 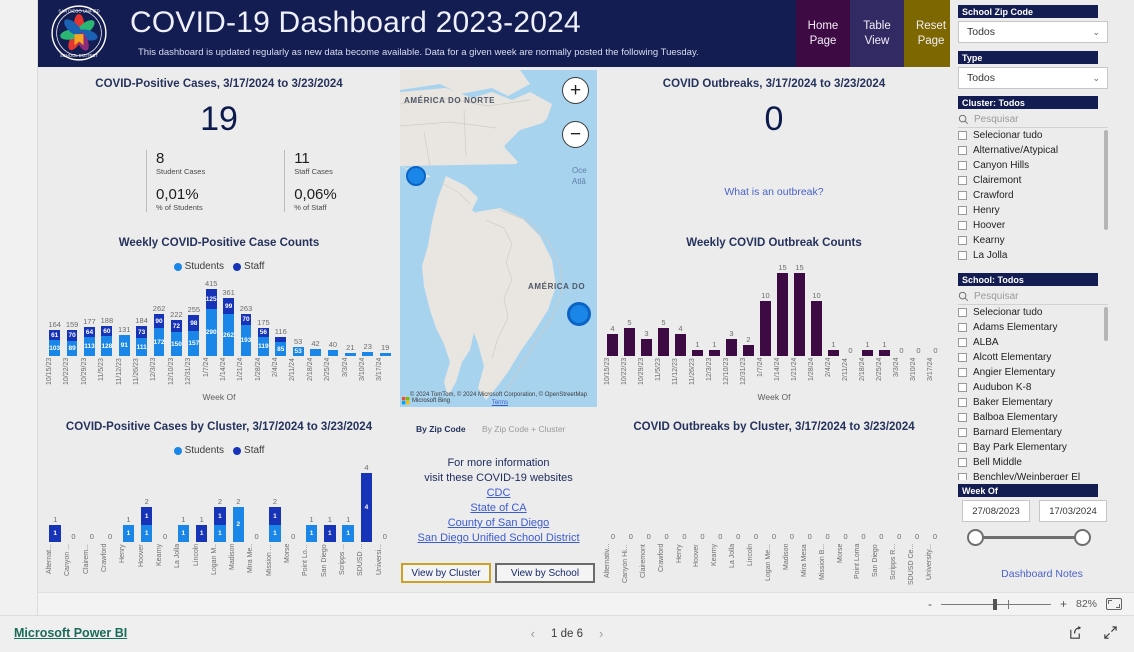 I want to click on fullscreen-icon, so click(x=1110, y=632).